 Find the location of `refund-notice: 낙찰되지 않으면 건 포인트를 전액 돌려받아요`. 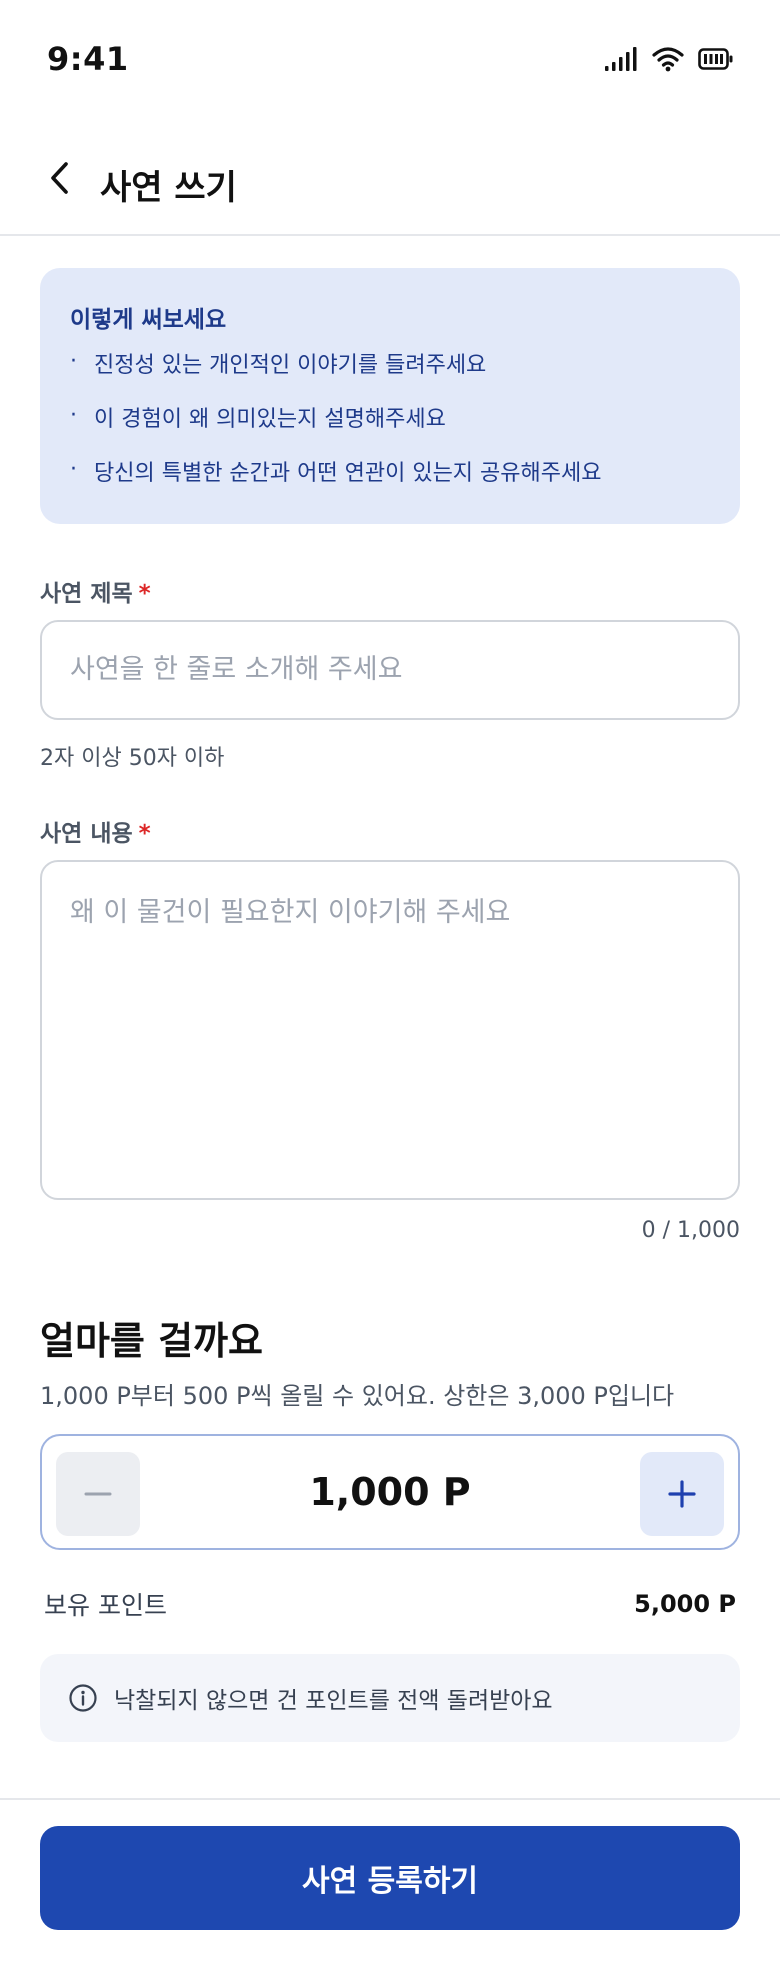

refund-notice: 낙찰되지 않으면 건 포인트를 전액 돌려받아요 is located at coordinates (390, 1698).